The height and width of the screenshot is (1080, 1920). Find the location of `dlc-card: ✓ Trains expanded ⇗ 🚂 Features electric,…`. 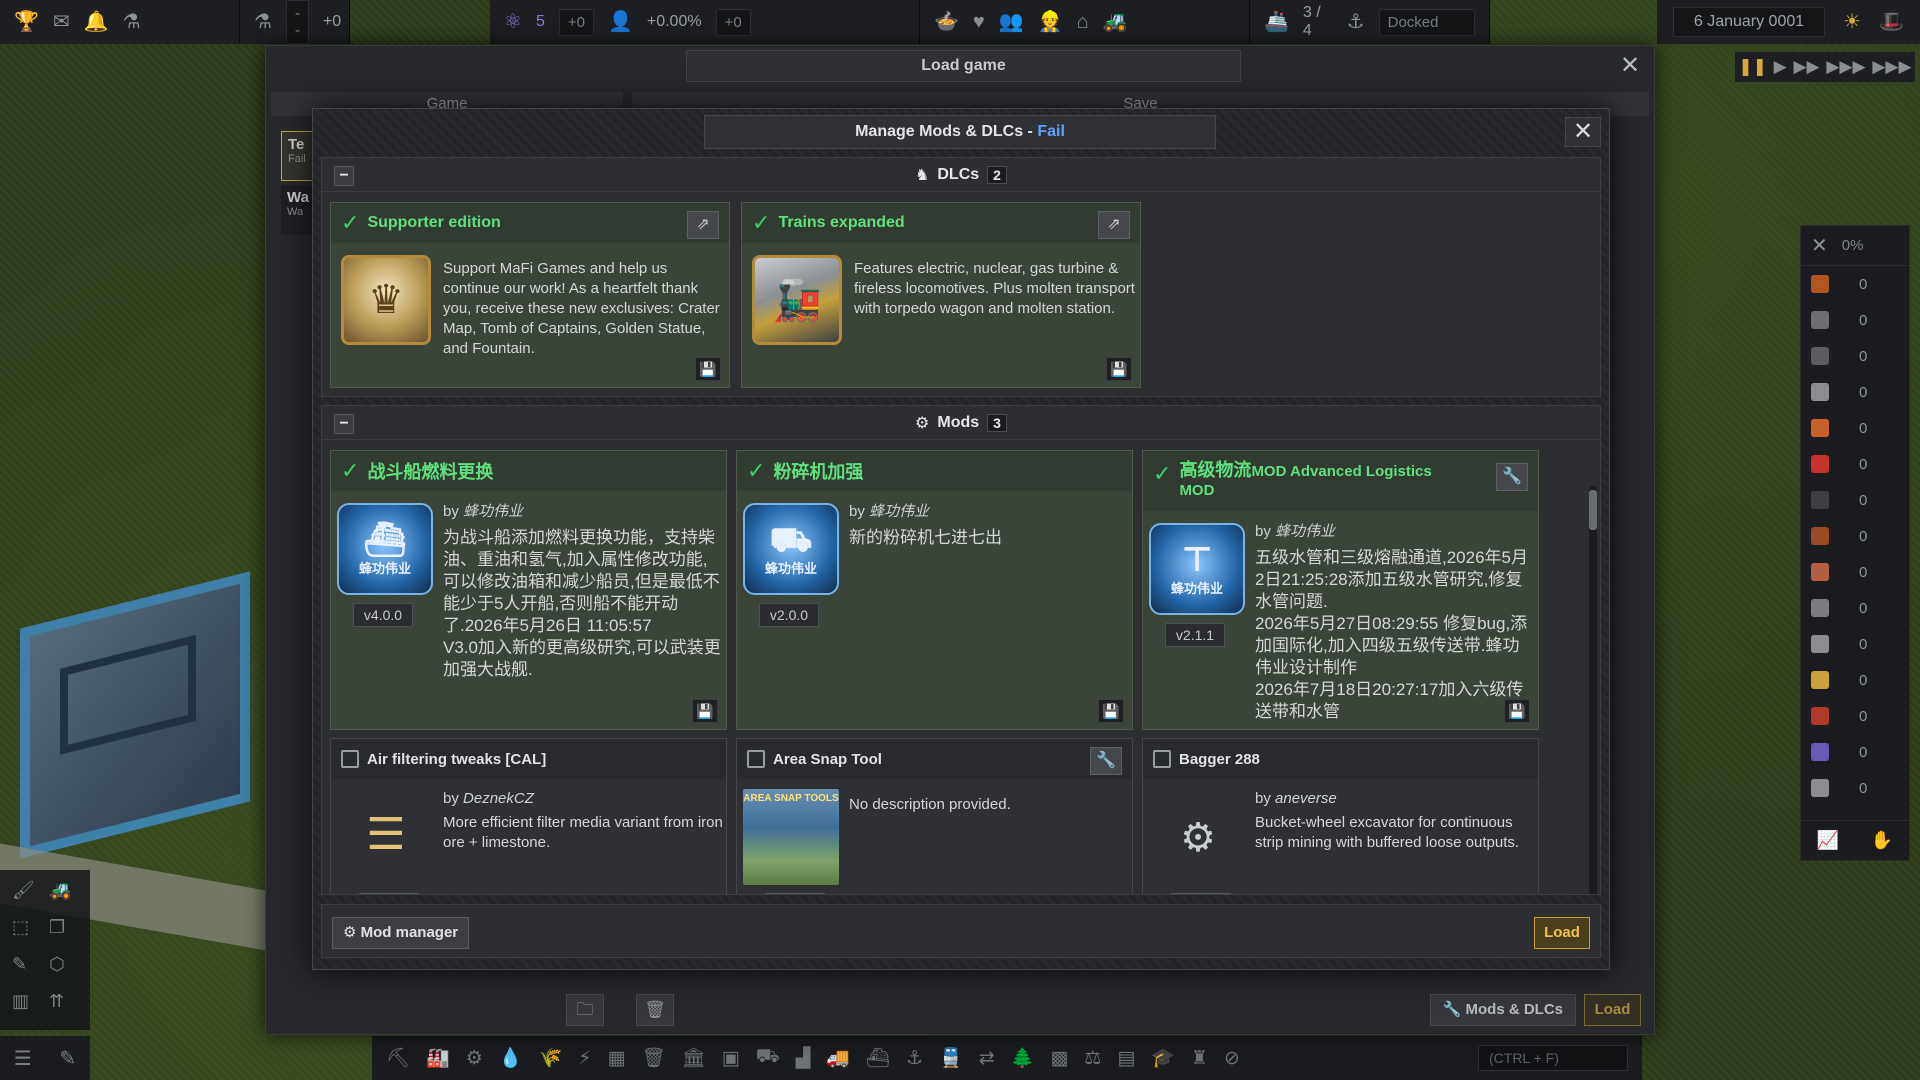

dlc-card: ✓ Trains expanded ⇗ 🚂 Features electric,… is located at coordinates (941, 295).